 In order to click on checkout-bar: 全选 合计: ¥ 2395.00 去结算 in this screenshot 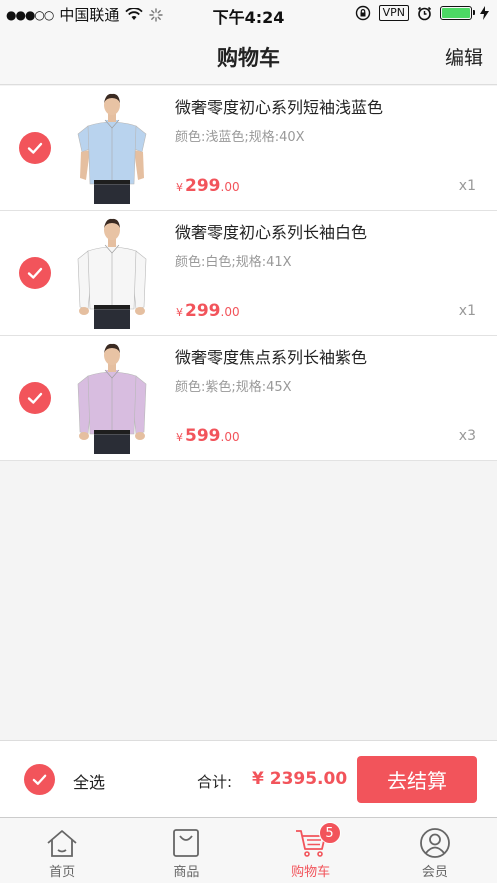, I will do `click(248, 778)`.